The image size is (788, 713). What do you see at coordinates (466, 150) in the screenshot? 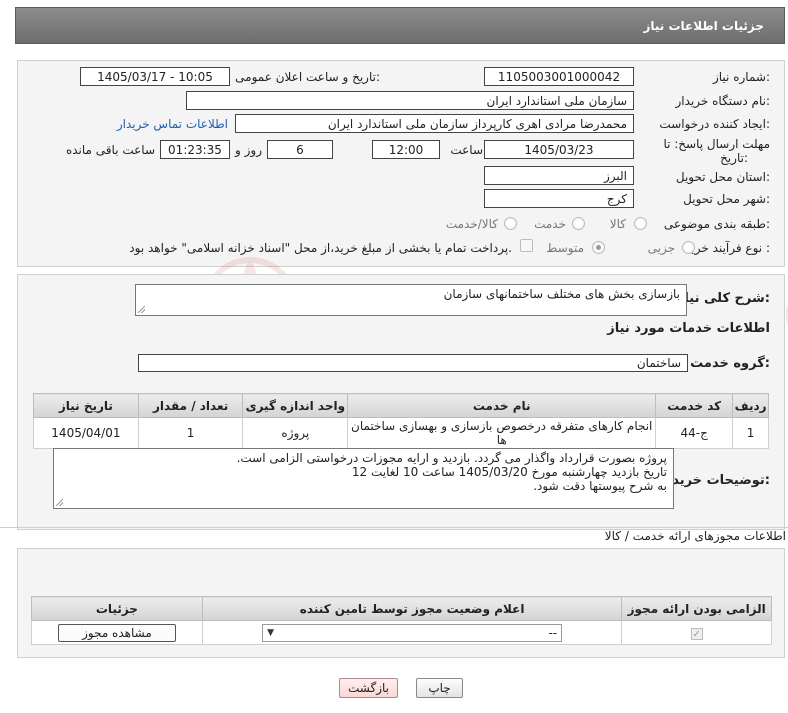
I see `deadline-time-label: ساعت` at bounding box center [466, 150].